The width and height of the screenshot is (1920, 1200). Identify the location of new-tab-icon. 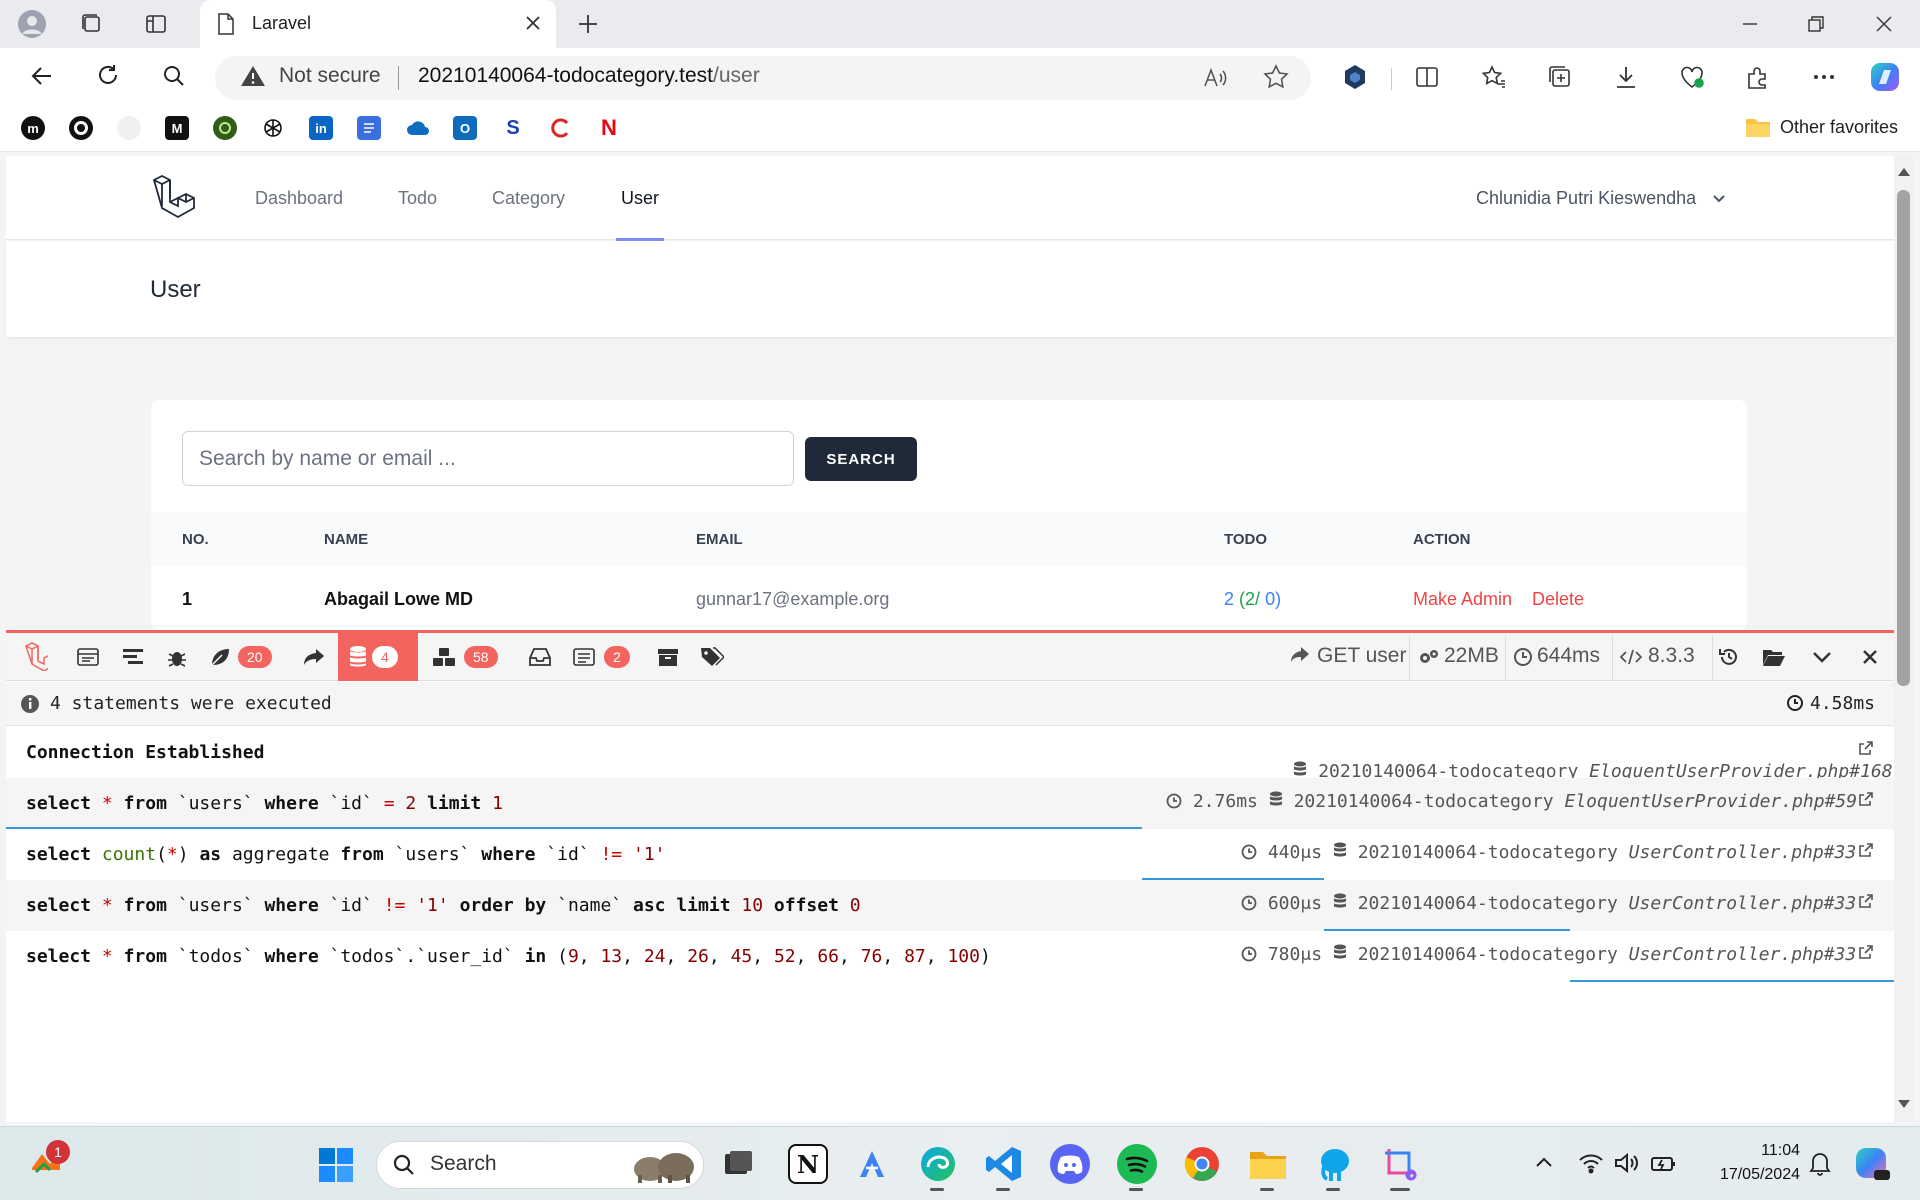
(588, 24).